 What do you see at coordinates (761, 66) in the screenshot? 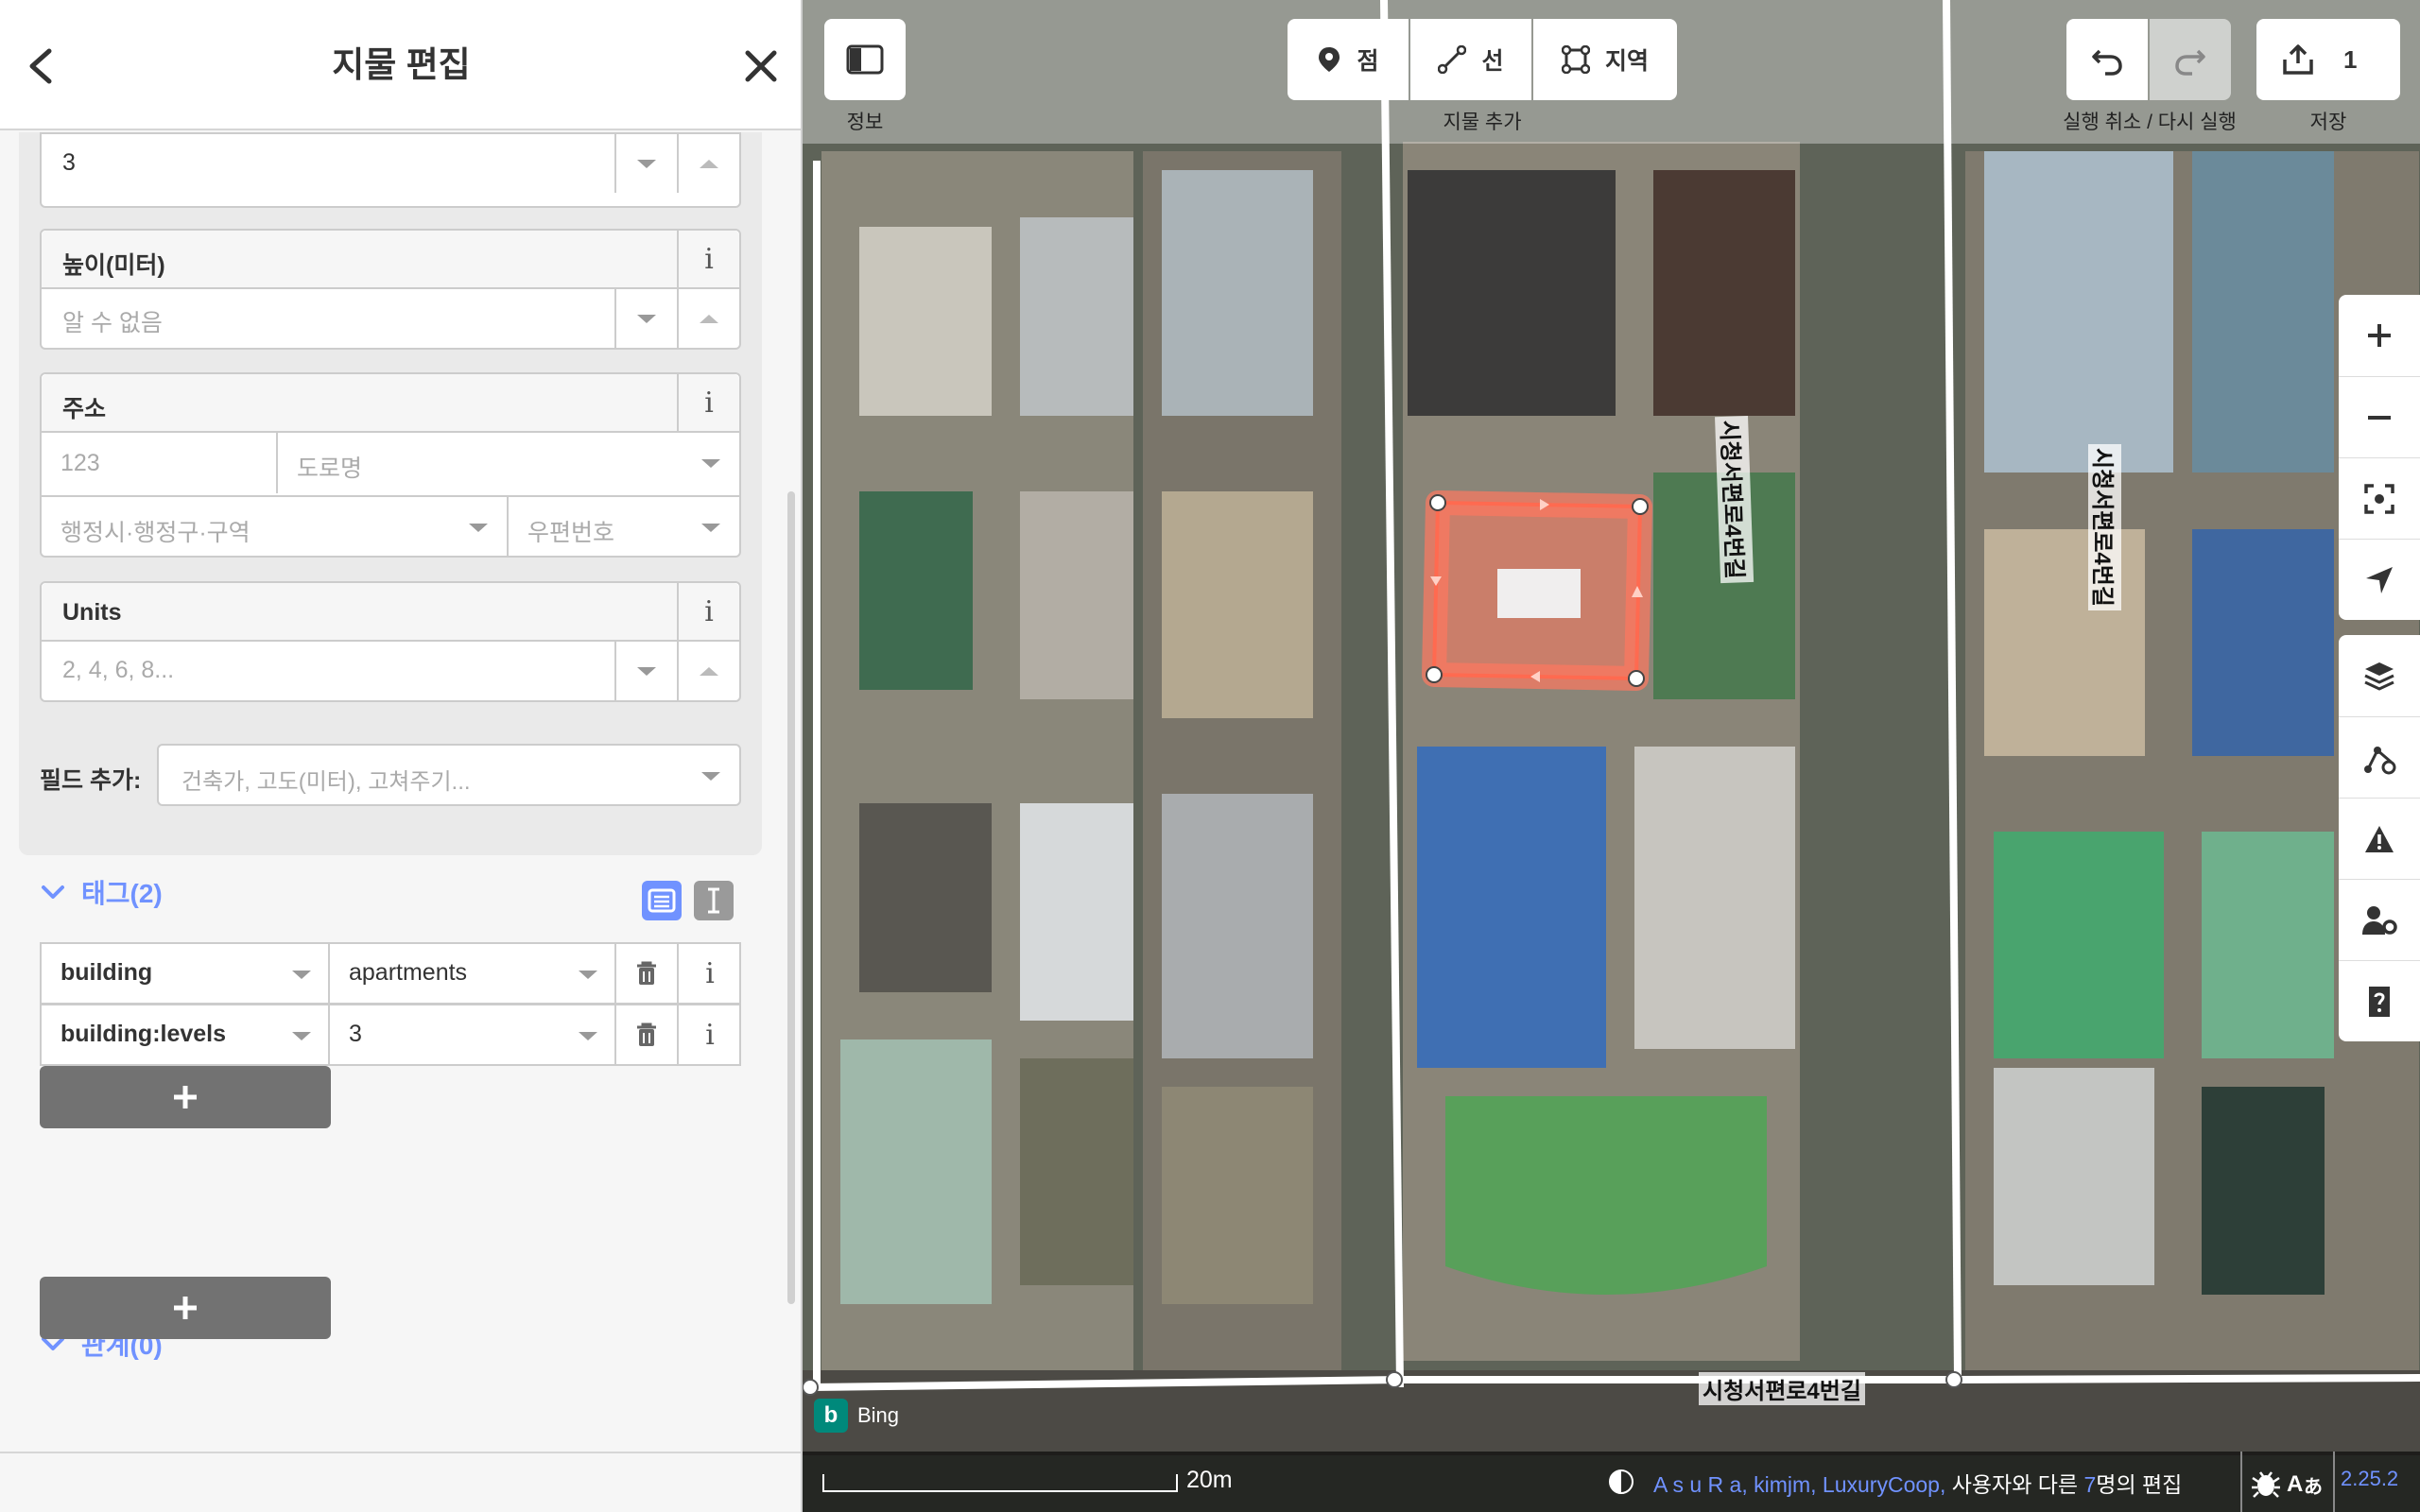
I see `close-icon` at bounding box center [761, 66].